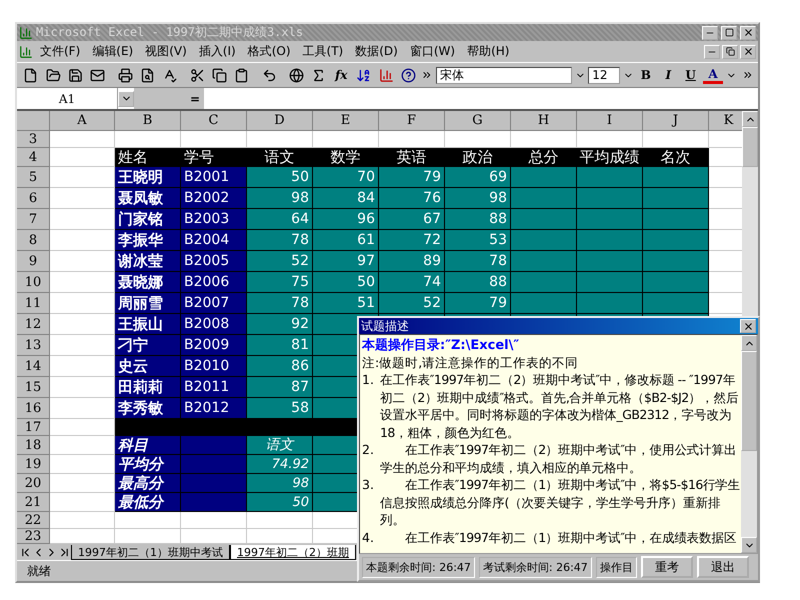 This screenshot has width=800, height=600. Describe the element at coordinates (33, 139) in the screenshot. I see `row-header: 3` at that location.